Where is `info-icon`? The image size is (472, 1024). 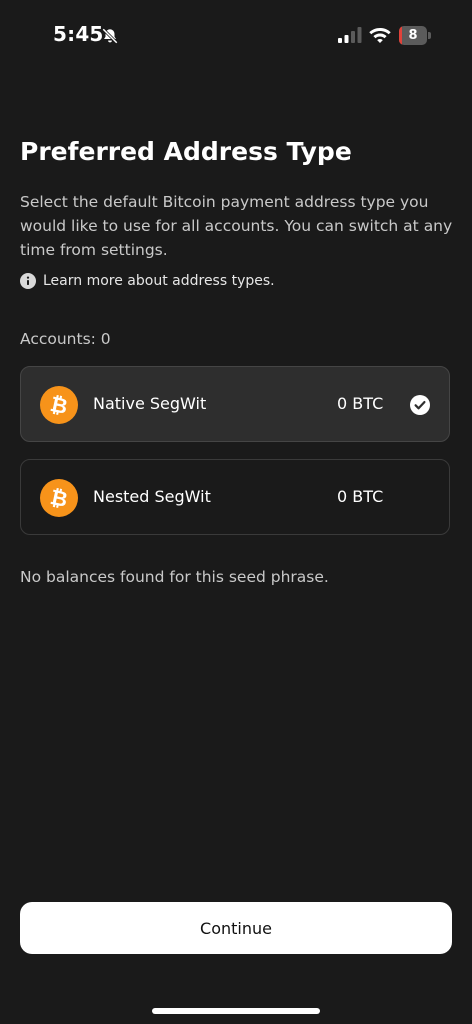 info-icon is located at coordinates (28, 281).